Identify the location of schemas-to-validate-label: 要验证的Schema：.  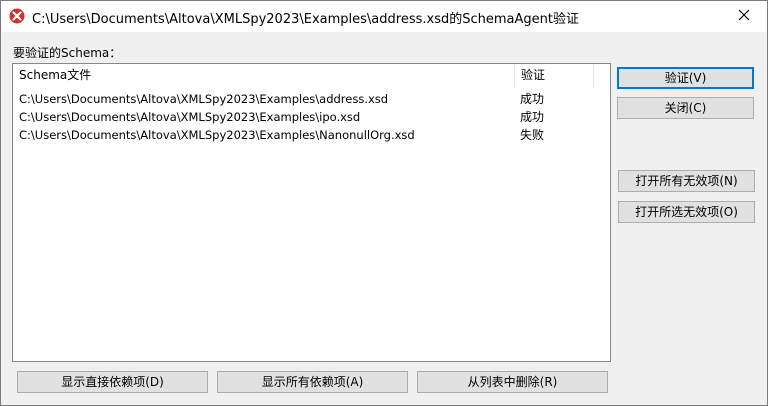
(67, 53).